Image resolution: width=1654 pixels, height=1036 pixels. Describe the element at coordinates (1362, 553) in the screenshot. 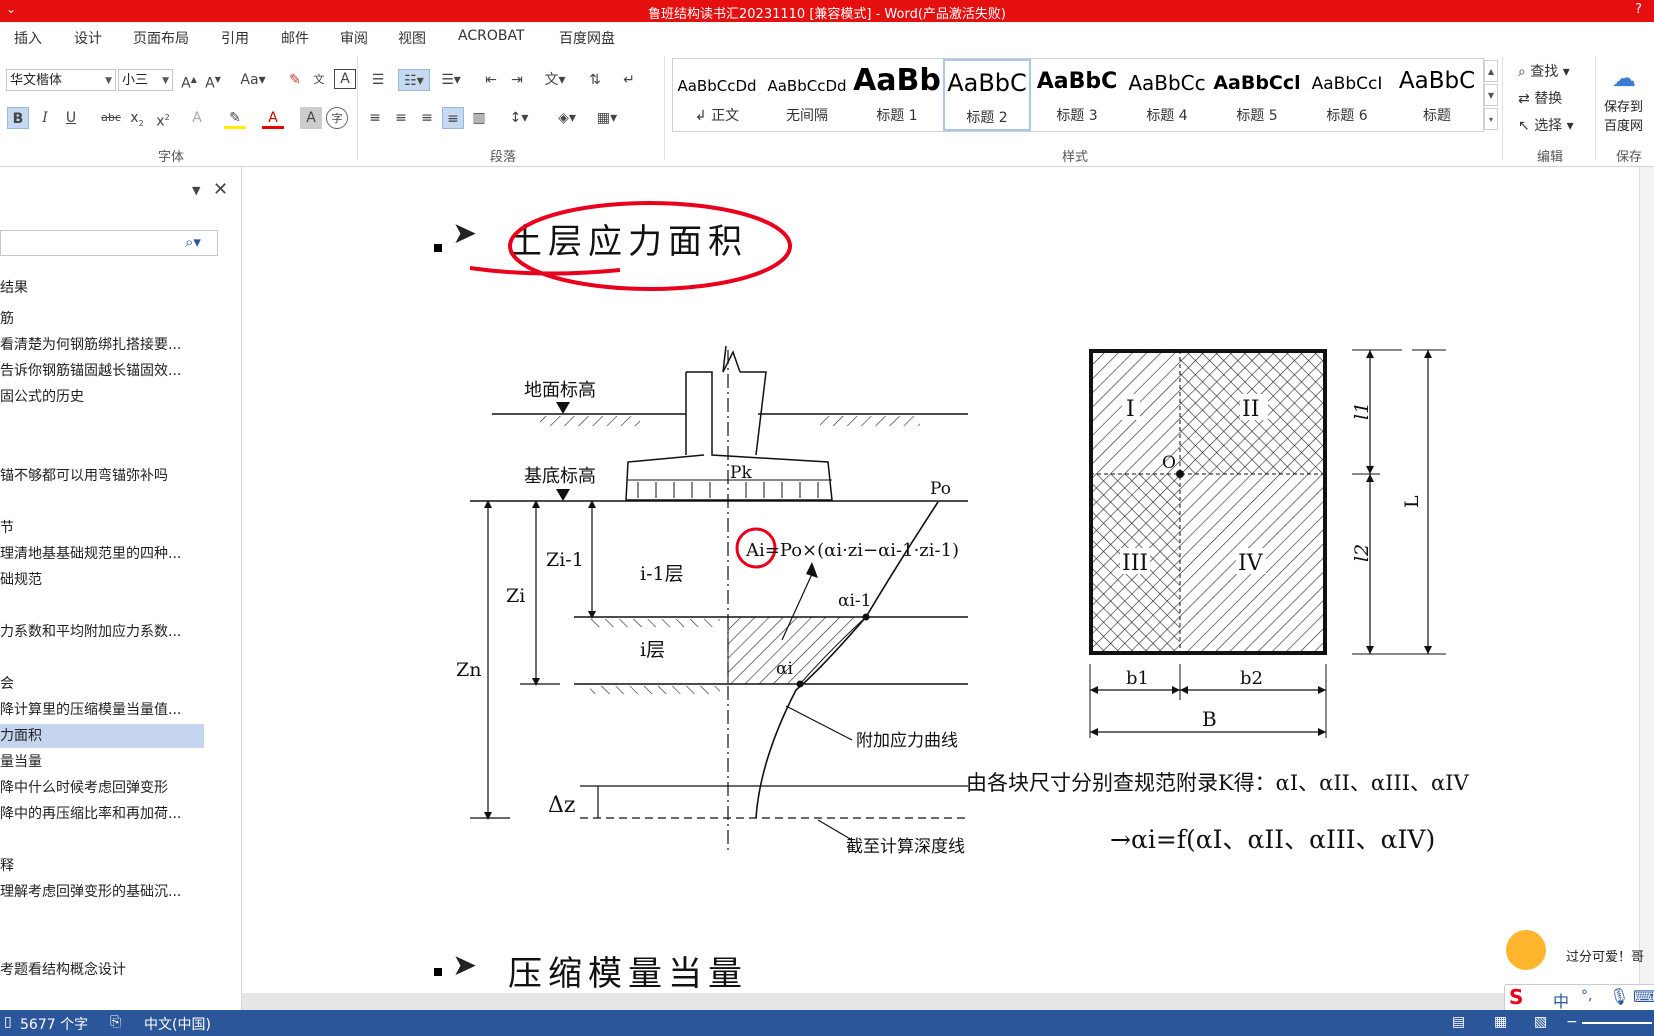

I see `l2-label: l2` at that location.